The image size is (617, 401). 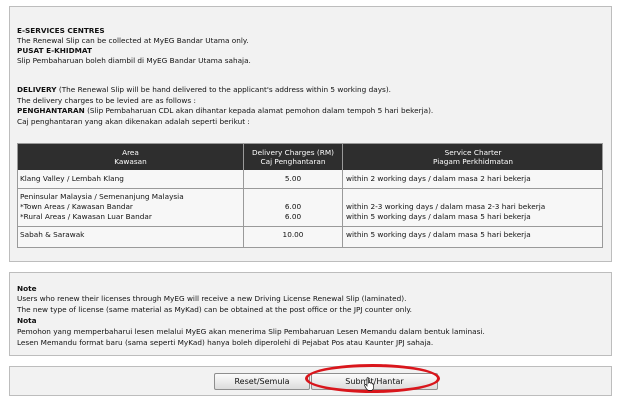 What do you see at coordinates (86, 216) in the screenshot?
I see `table-cell-area: *Rural Areas / Kawasan Luar Bandar` at bounding box center [86, 216].